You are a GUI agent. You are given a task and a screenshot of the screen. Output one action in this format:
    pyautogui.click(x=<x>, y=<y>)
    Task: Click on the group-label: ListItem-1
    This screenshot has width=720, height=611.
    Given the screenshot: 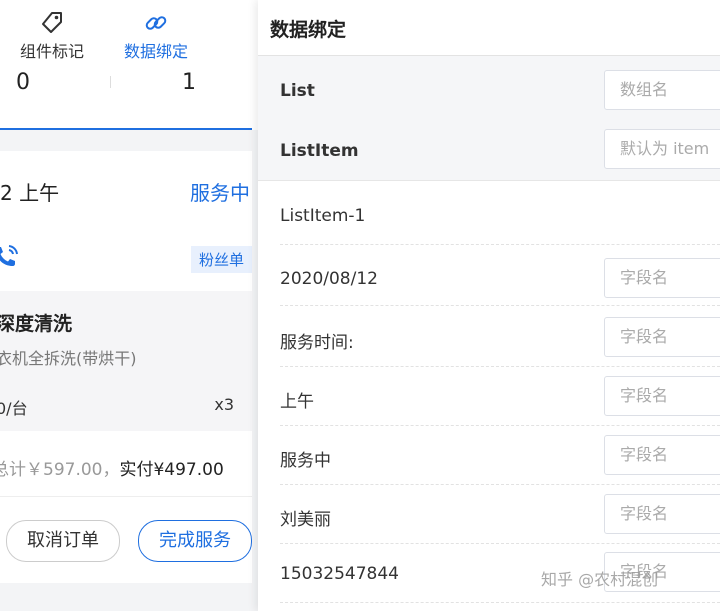 What is the action you would take?
    pyautogui.click(x=323, y=216)
    